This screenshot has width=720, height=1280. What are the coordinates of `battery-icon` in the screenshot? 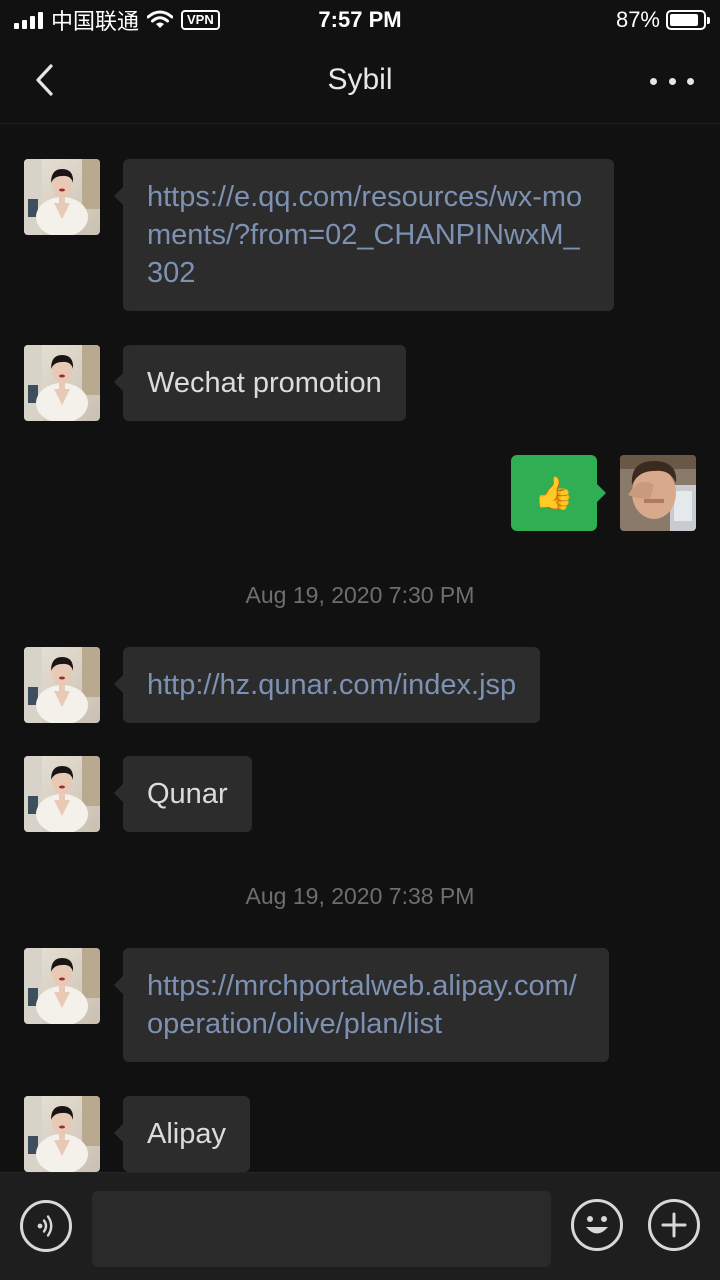 It's located at (688, 20).